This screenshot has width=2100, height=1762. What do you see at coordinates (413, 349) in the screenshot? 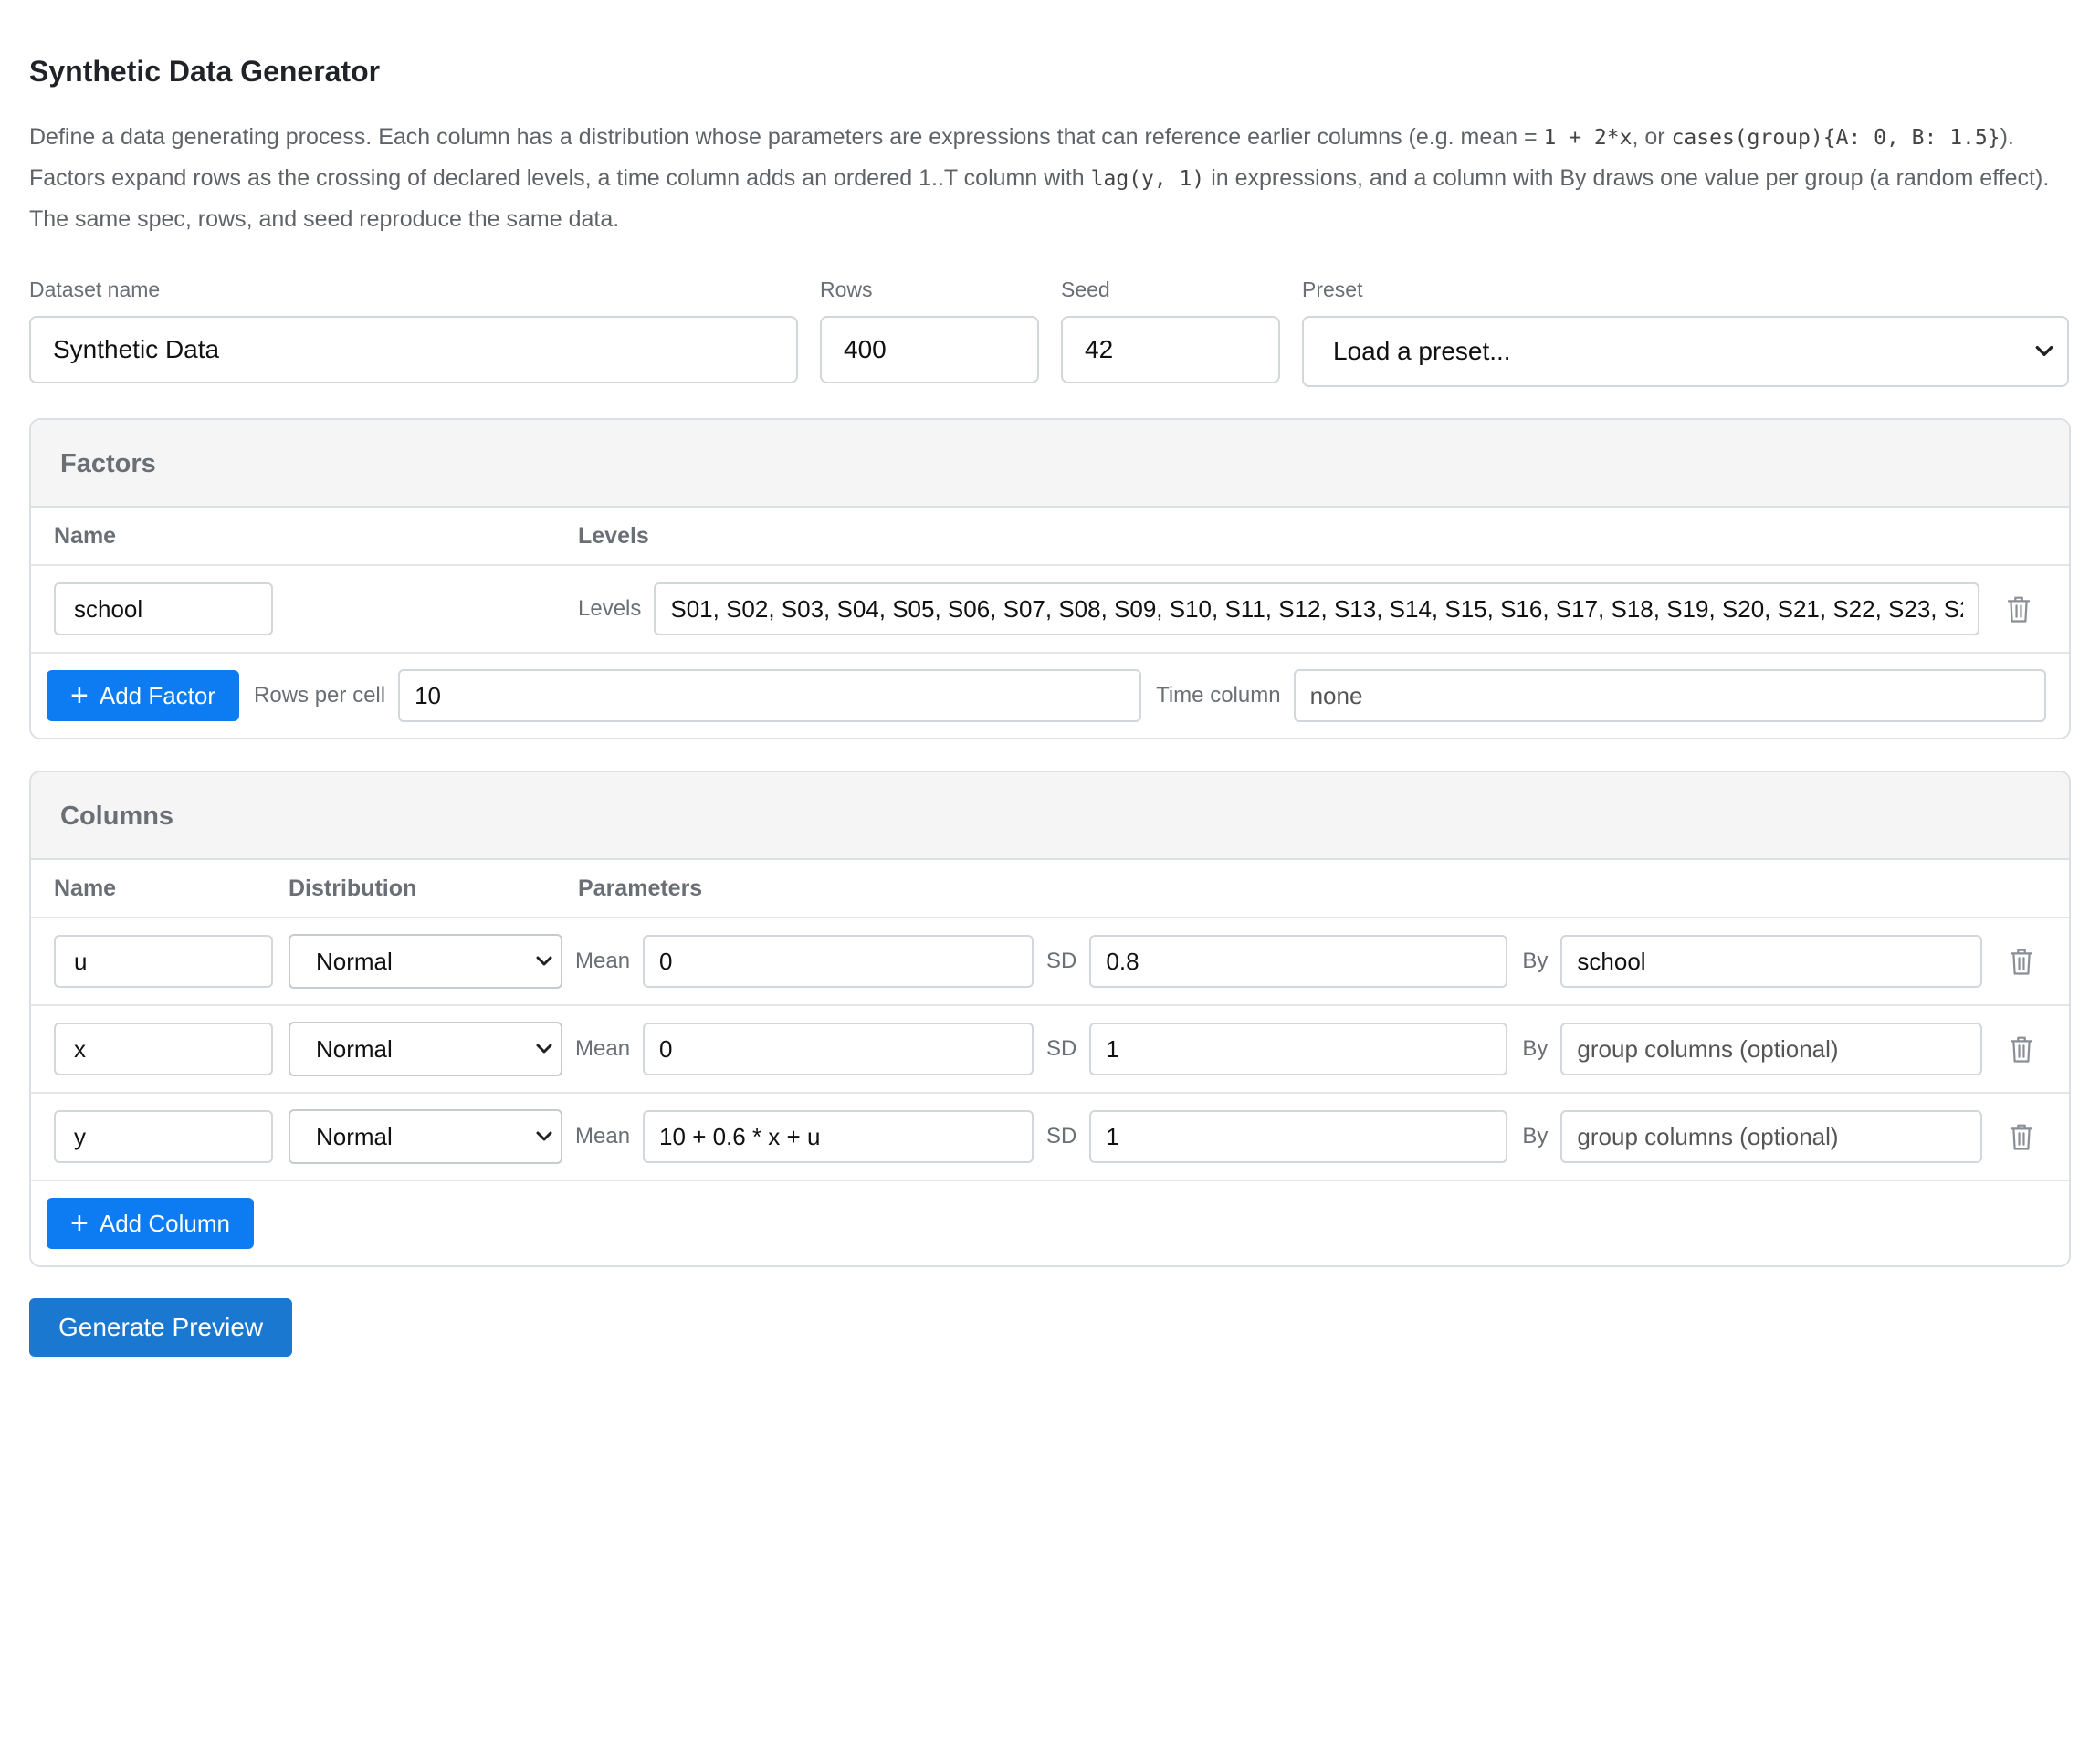
I see `dataset-name-input` at bounding box center [413, 349].